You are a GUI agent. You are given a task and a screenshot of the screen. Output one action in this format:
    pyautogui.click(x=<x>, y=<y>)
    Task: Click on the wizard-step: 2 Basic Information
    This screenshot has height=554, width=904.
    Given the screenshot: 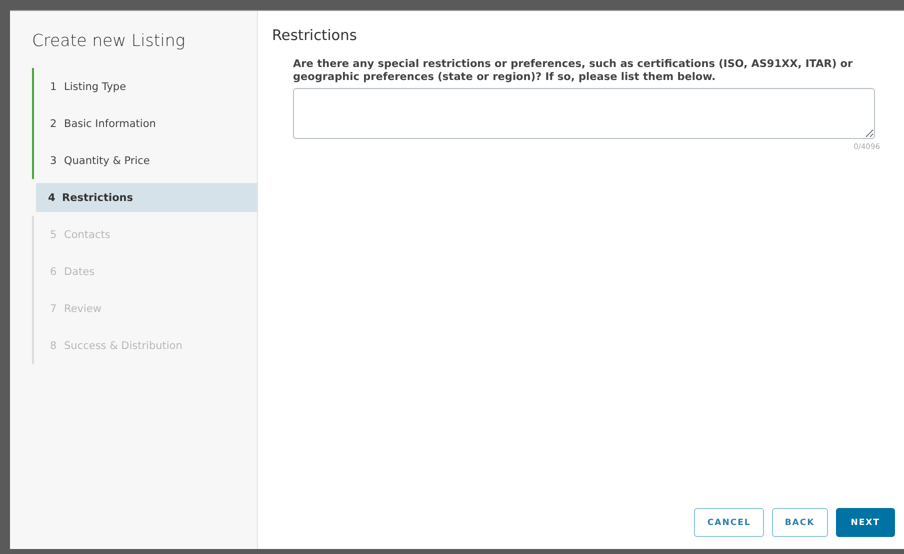 What is the action you would take?
    pyautogui.click(x=144, y=123)
    